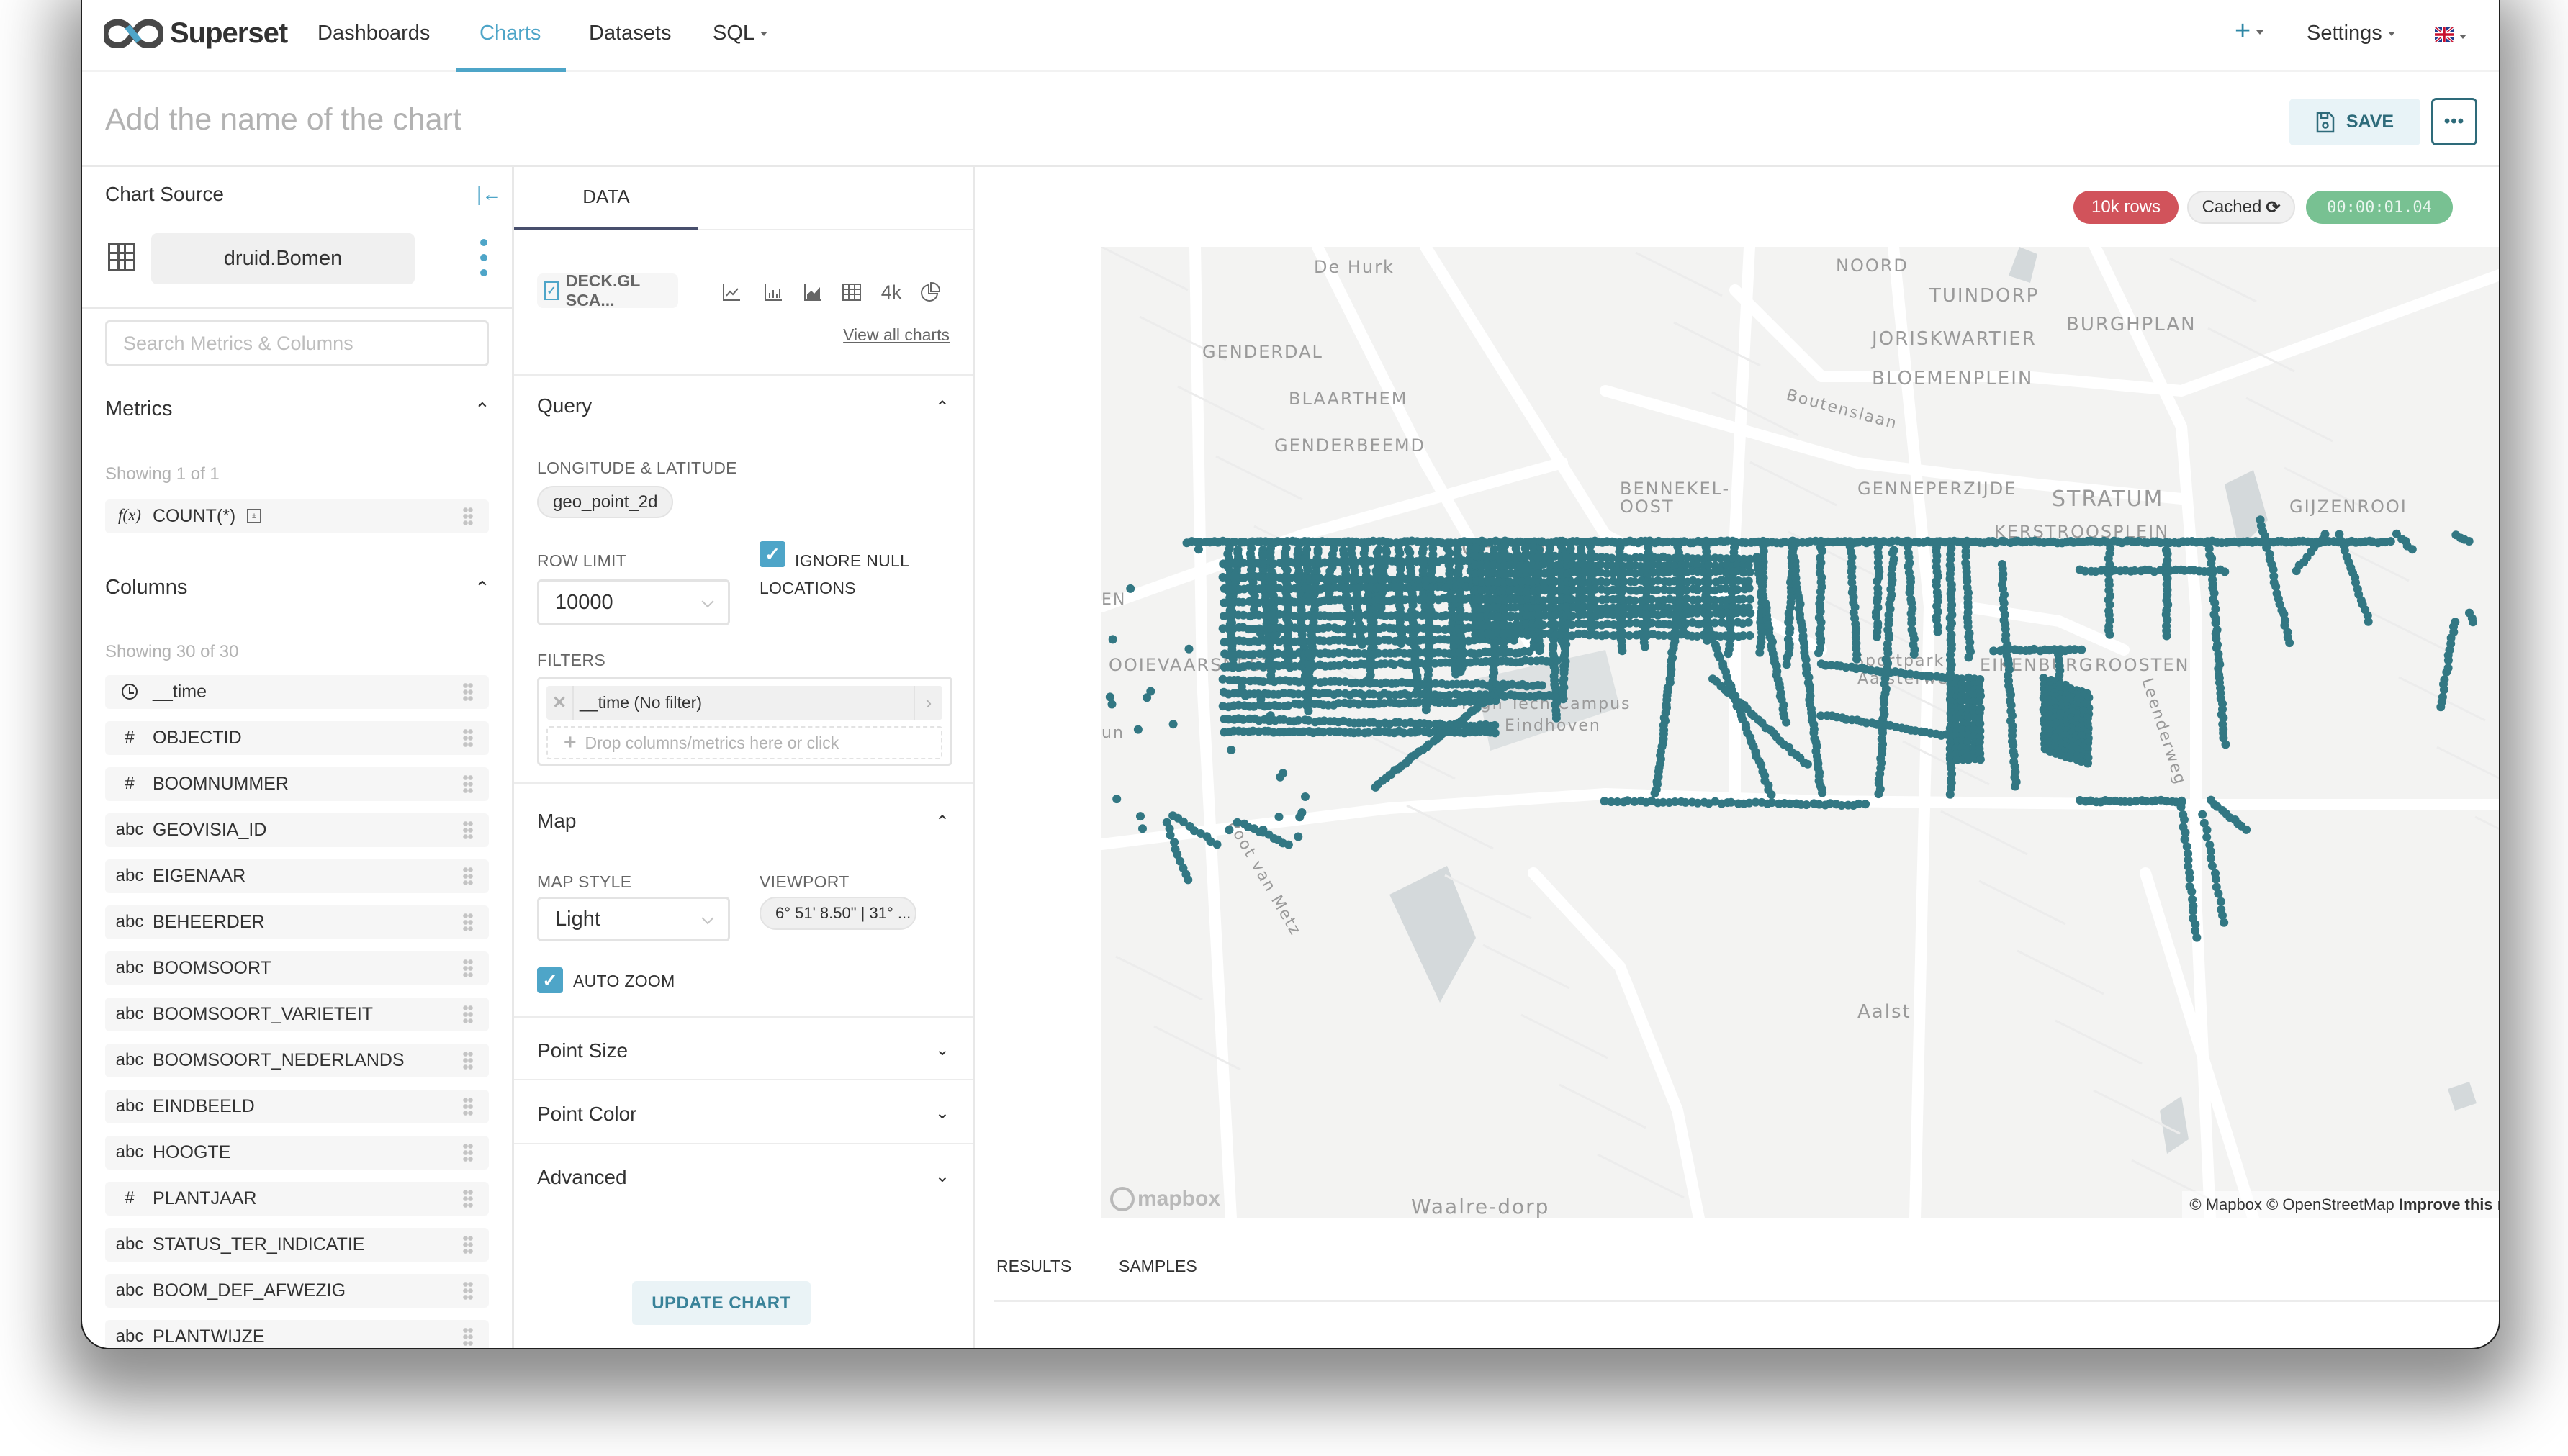 Image resolution: width=2568 pixels, height=1456 pixels. Describe the element at coordinates (721, 1303) in the screenshot. I see `update-chart-button: UPDATE CHART` at that location.